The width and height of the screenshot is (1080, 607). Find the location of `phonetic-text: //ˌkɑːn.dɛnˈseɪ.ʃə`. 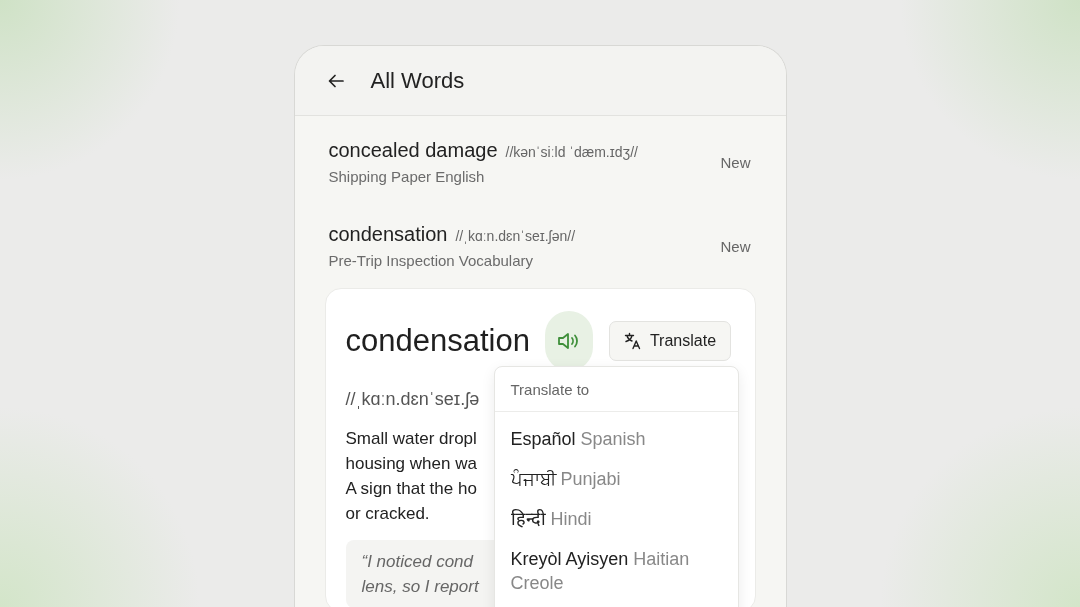

phonetic-text: //ˌkɑːn.dɛnˈseɪ.ʃə is located at coordinates (412, 399).